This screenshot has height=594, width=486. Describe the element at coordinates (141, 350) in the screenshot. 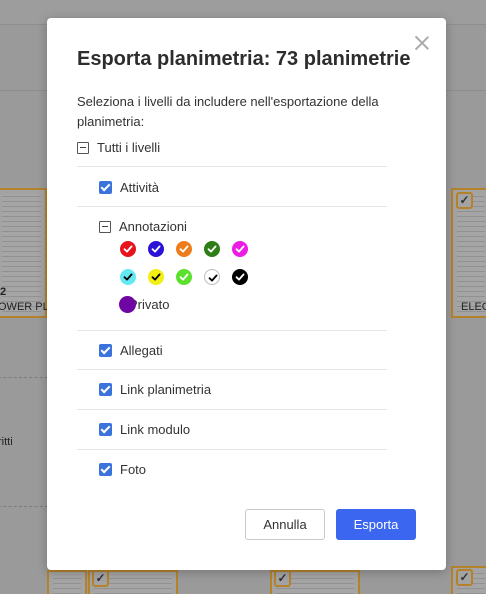

I see `attachments-label: Allegati` at that location.